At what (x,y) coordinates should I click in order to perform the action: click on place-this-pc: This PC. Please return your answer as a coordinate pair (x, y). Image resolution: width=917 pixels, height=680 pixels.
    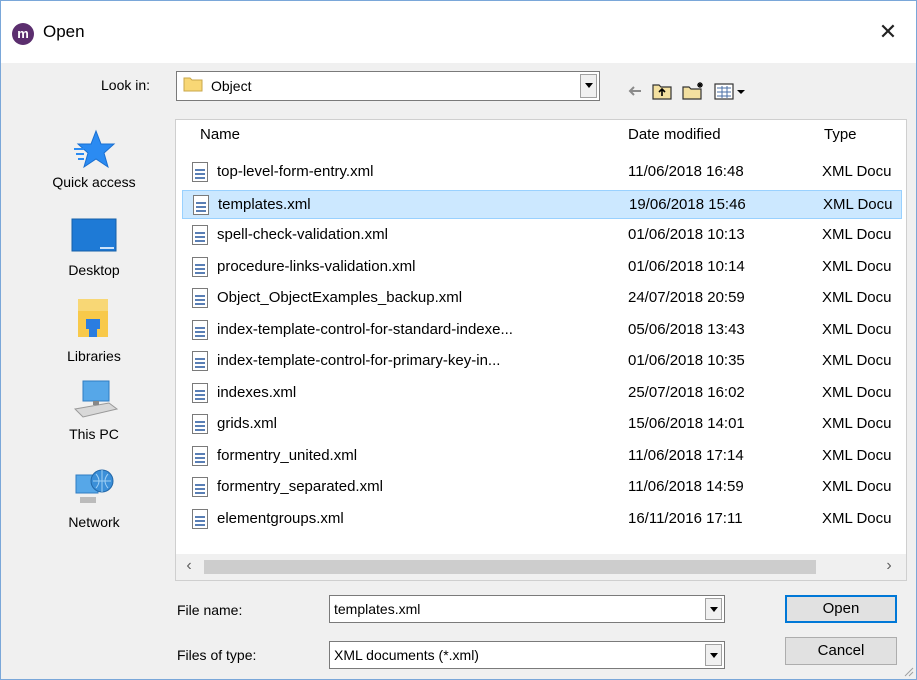
    Looking at the image, I should click on (94, 410).